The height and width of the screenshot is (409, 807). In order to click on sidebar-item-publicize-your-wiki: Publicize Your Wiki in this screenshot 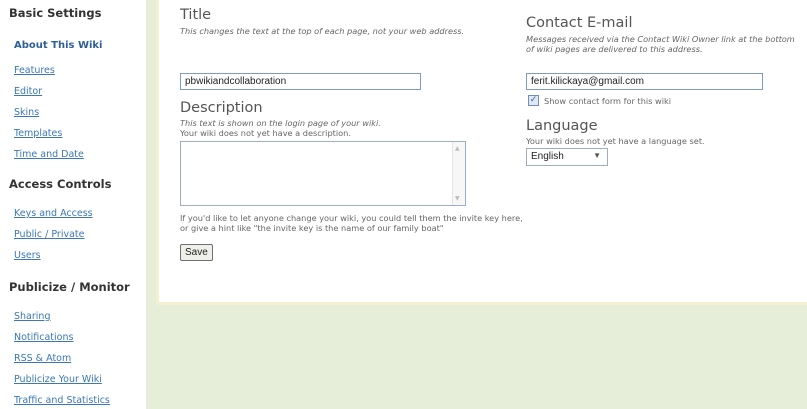, I will do `click(58, 379)`.